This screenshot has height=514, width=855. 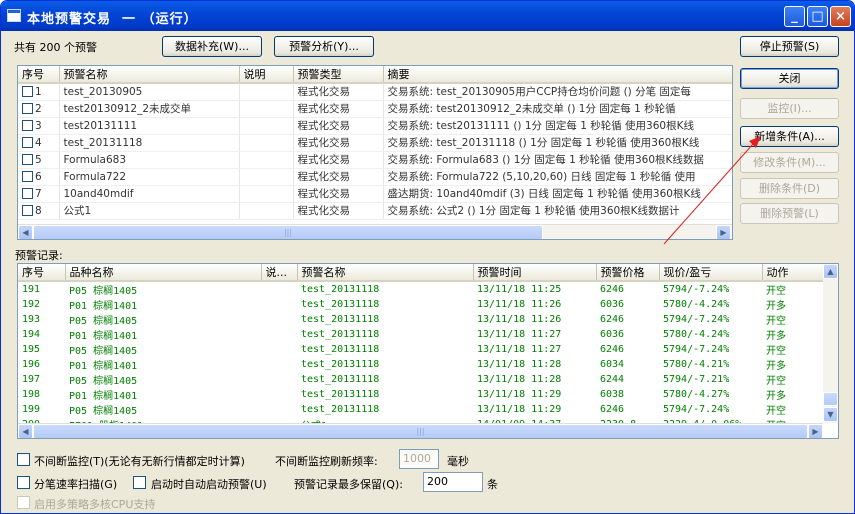 I want to click on record-action: 开多, so click(x=776, y=306).